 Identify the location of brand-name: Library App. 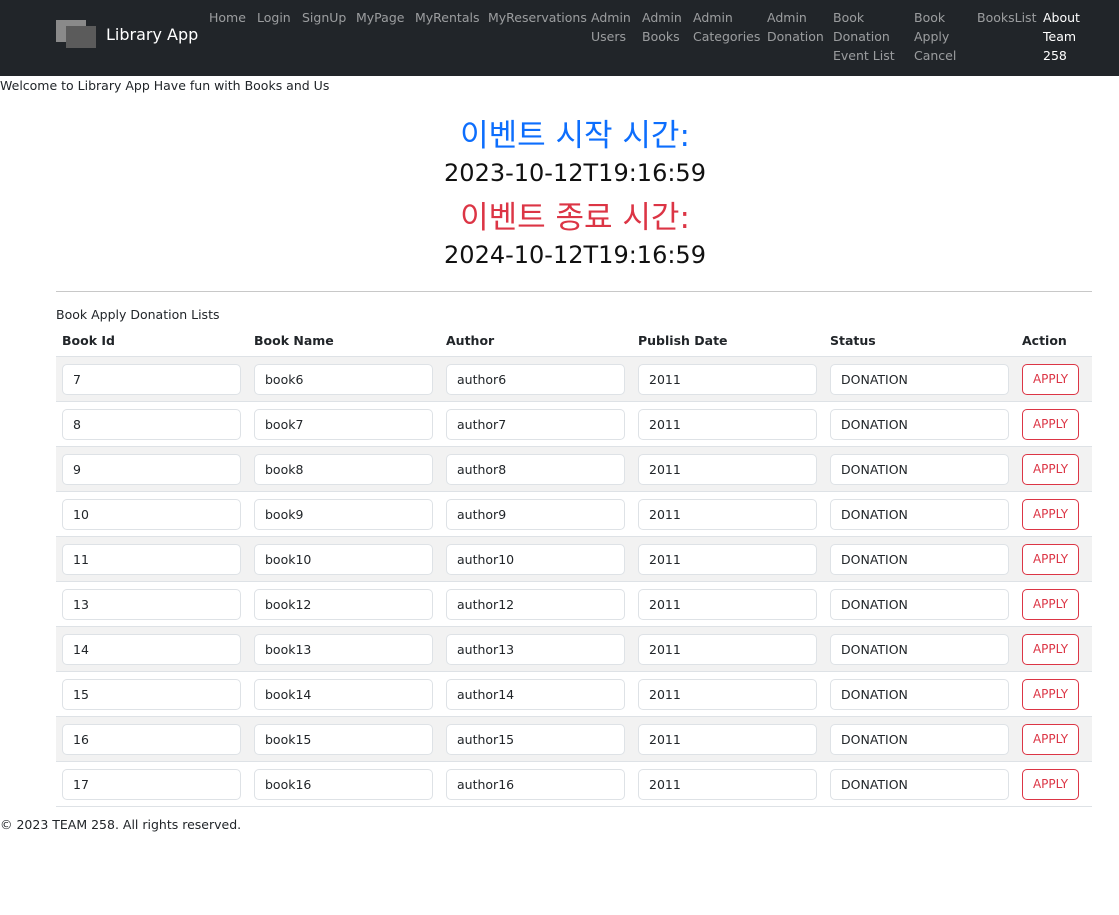
(152, 34).